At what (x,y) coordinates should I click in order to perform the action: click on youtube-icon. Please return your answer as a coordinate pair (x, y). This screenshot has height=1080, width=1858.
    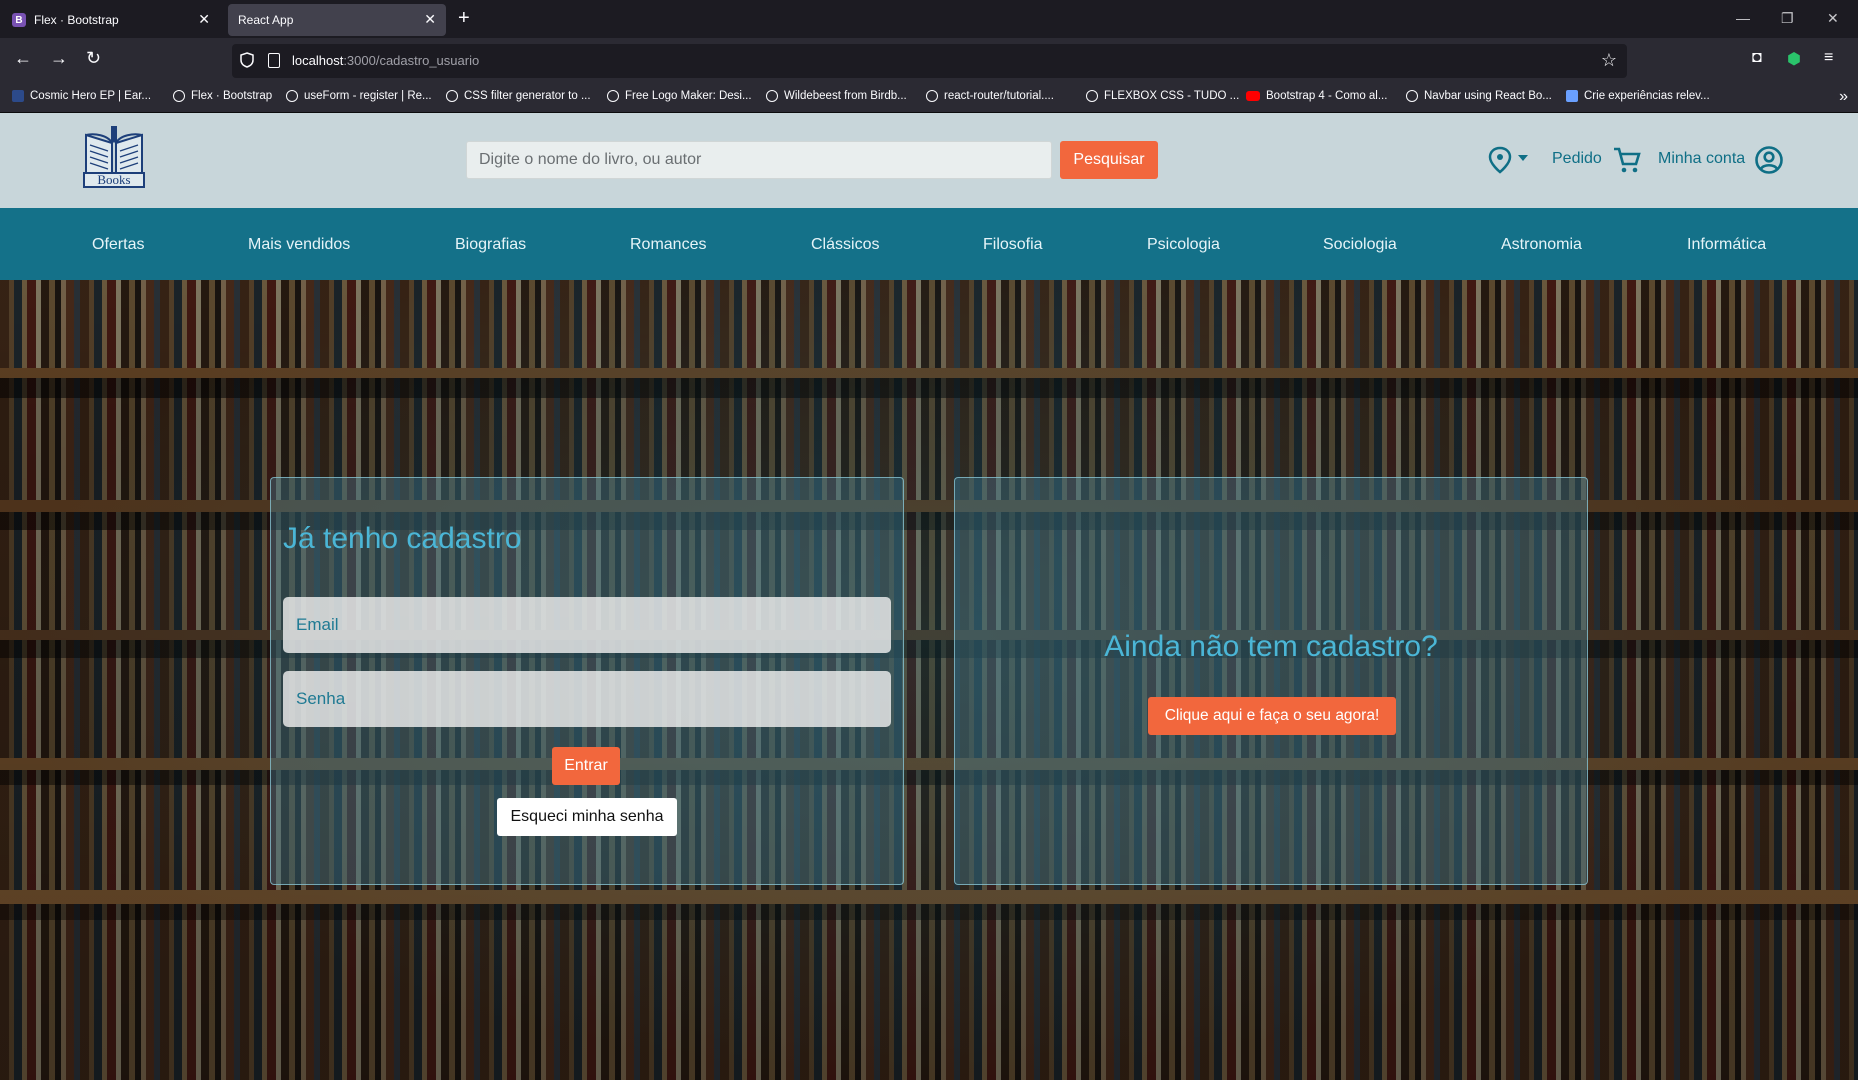
    Looking at the image, I should click on (1253, 96).